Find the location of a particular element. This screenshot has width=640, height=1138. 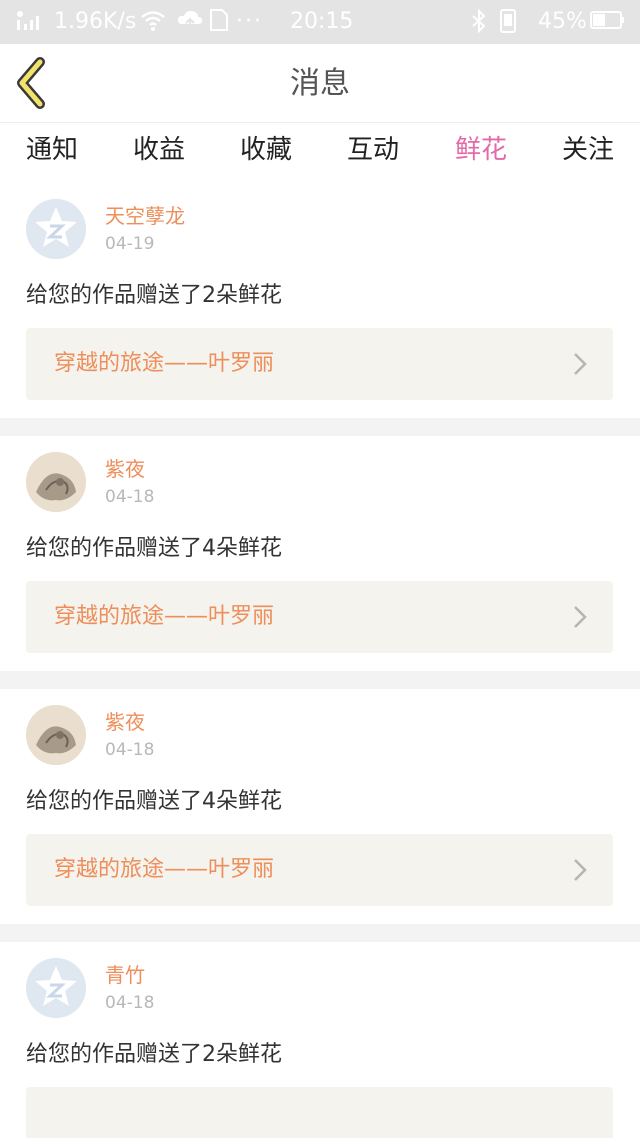

tab-interactions: 互动 is located at coordinates (373, 150).